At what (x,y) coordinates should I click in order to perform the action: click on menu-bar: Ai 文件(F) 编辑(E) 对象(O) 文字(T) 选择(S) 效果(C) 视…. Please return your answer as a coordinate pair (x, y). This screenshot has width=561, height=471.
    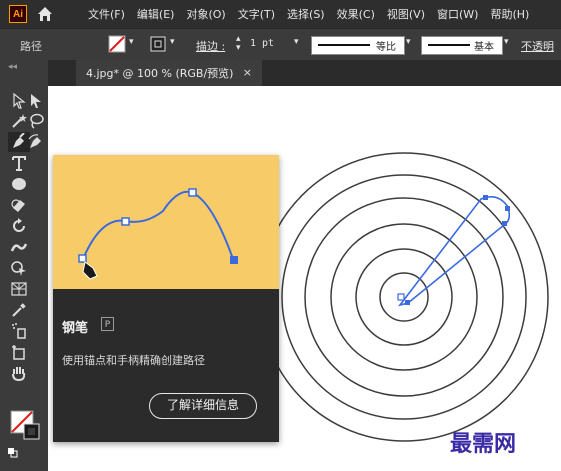
    Looking at the image, I should click on (280, 14).